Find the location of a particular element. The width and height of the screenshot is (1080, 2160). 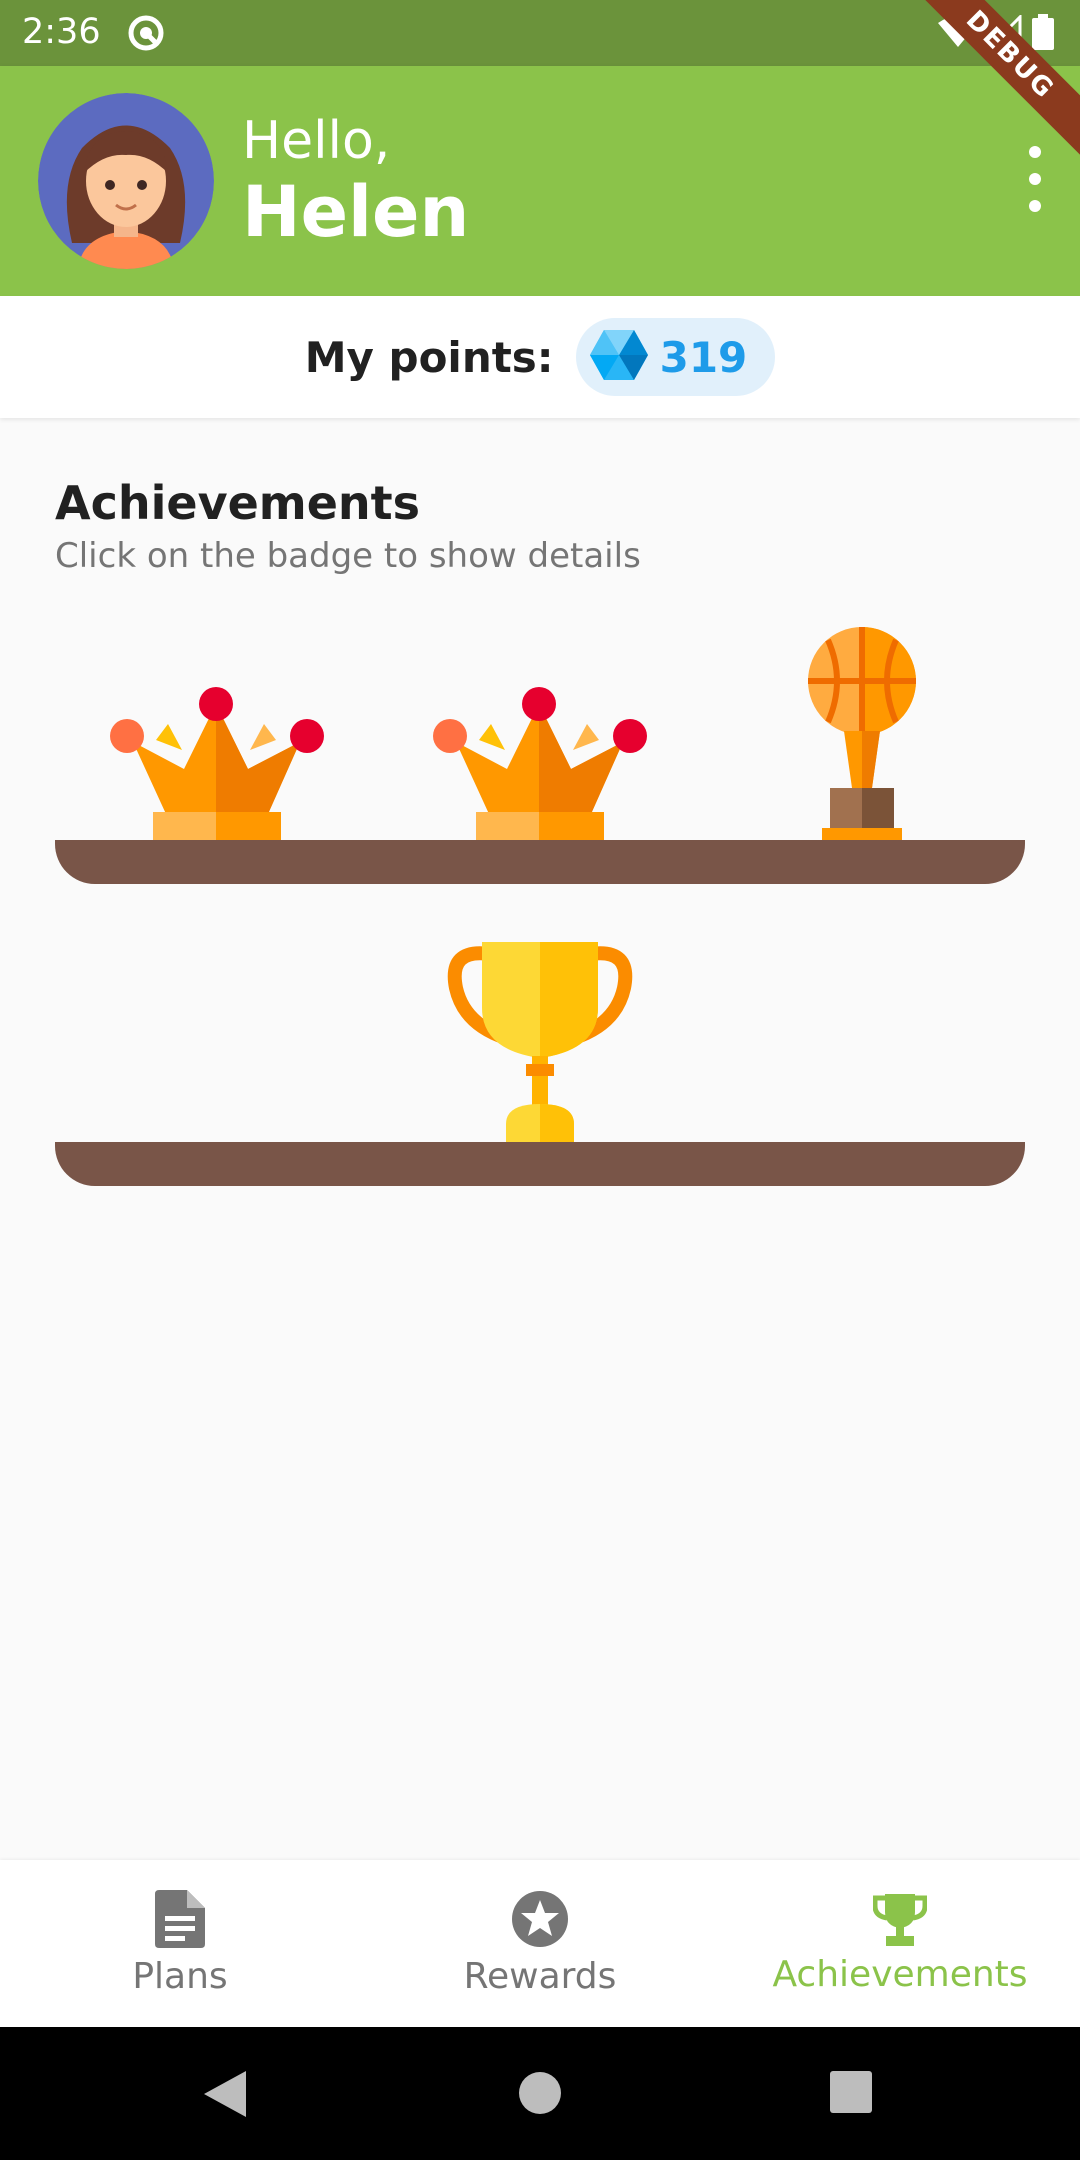

sync-icon is located at coordinates (146, 35).